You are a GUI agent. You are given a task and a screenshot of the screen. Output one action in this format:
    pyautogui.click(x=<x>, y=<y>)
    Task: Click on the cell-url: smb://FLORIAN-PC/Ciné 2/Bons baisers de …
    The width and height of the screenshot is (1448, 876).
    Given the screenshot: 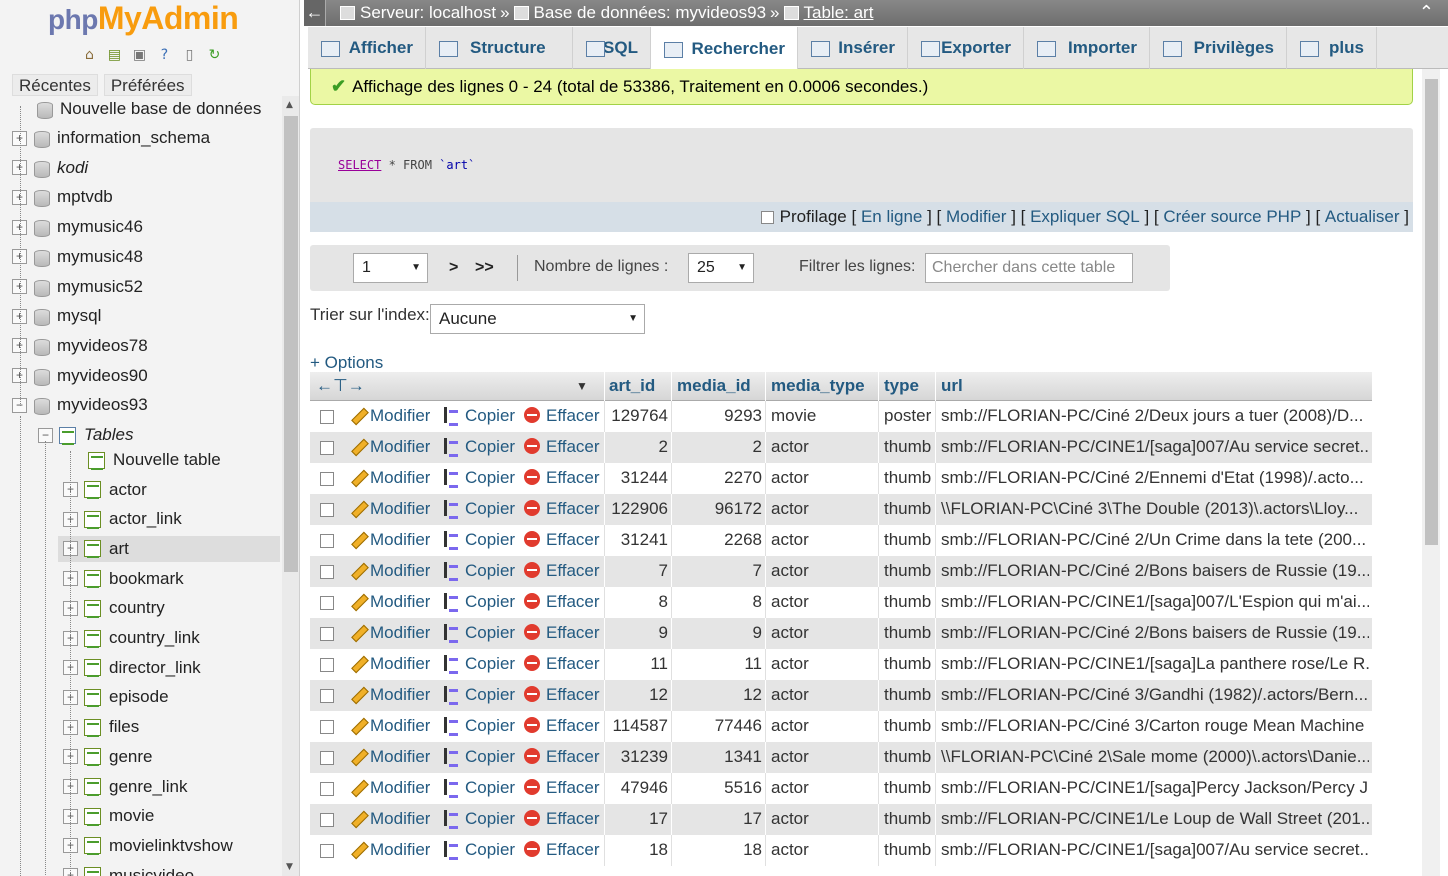 What is the action you would take?
    pyautogui.click(x=1155, y=633)
    